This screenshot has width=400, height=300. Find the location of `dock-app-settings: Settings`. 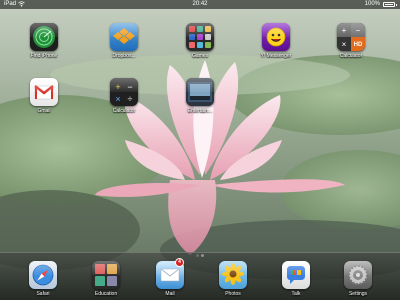

dock-app-settings: Settings is located at coordinates (358, 279).